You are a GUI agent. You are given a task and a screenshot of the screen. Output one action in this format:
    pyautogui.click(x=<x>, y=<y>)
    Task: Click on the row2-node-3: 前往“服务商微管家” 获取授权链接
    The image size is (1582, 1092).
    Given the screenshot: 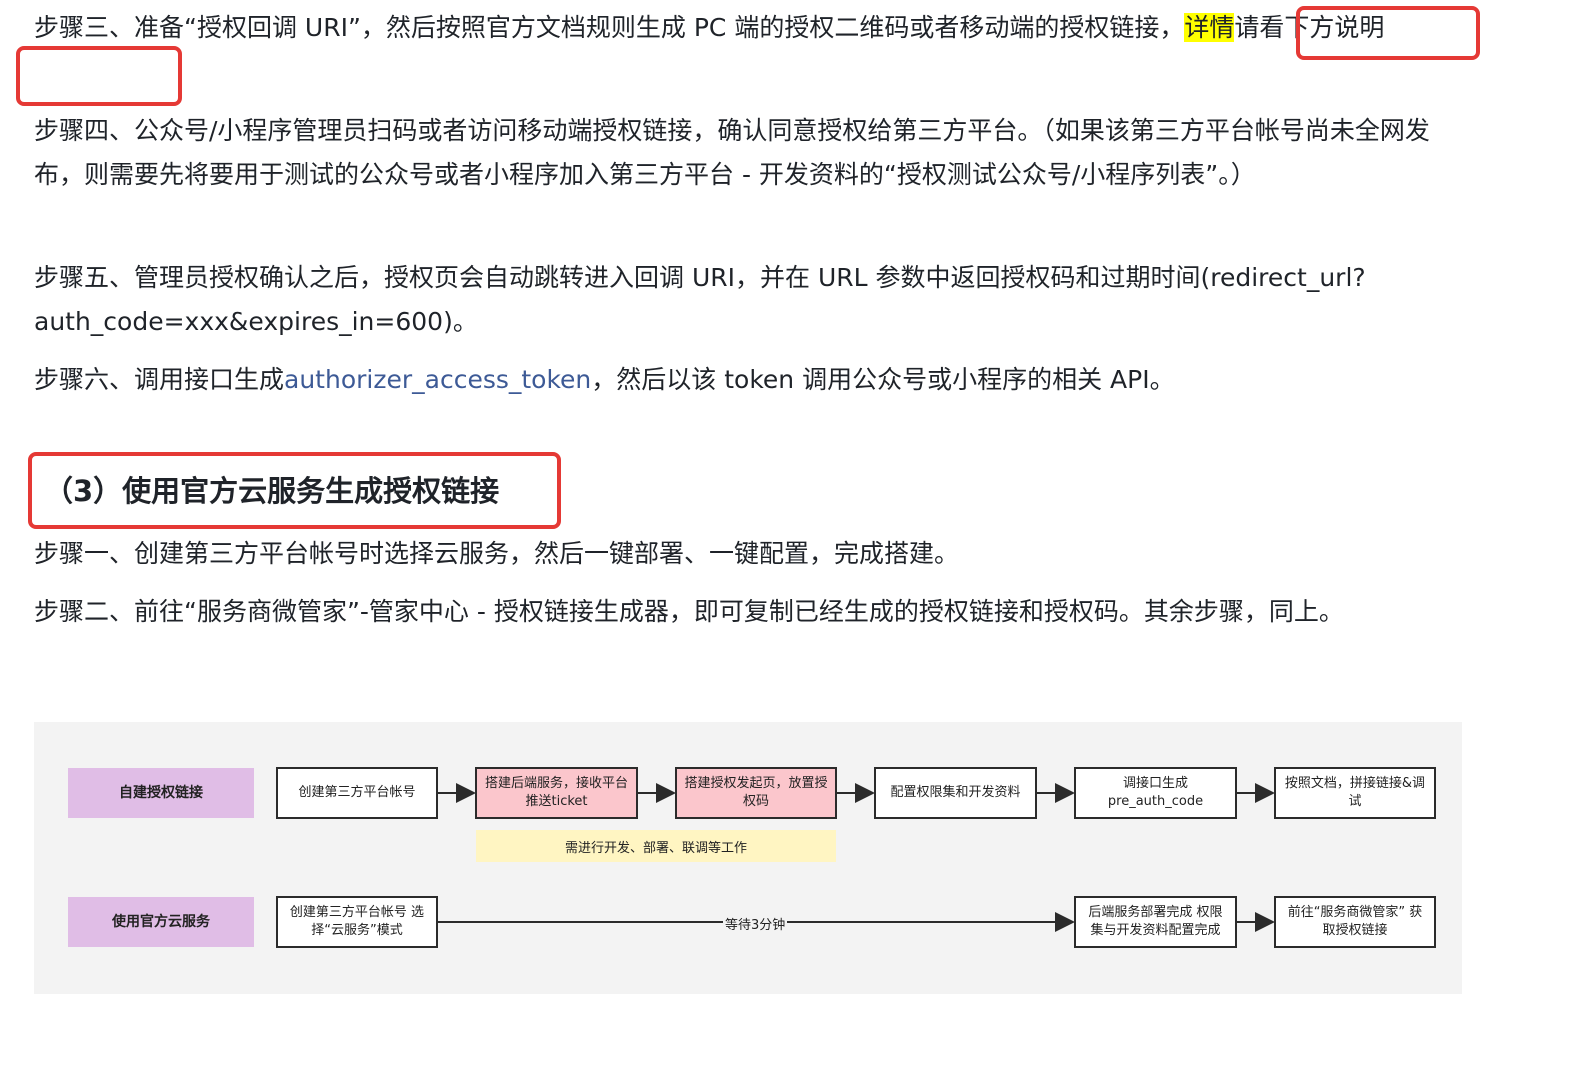 What is the action you would take?
    pyautogui.click(x=1355, y=922)
    